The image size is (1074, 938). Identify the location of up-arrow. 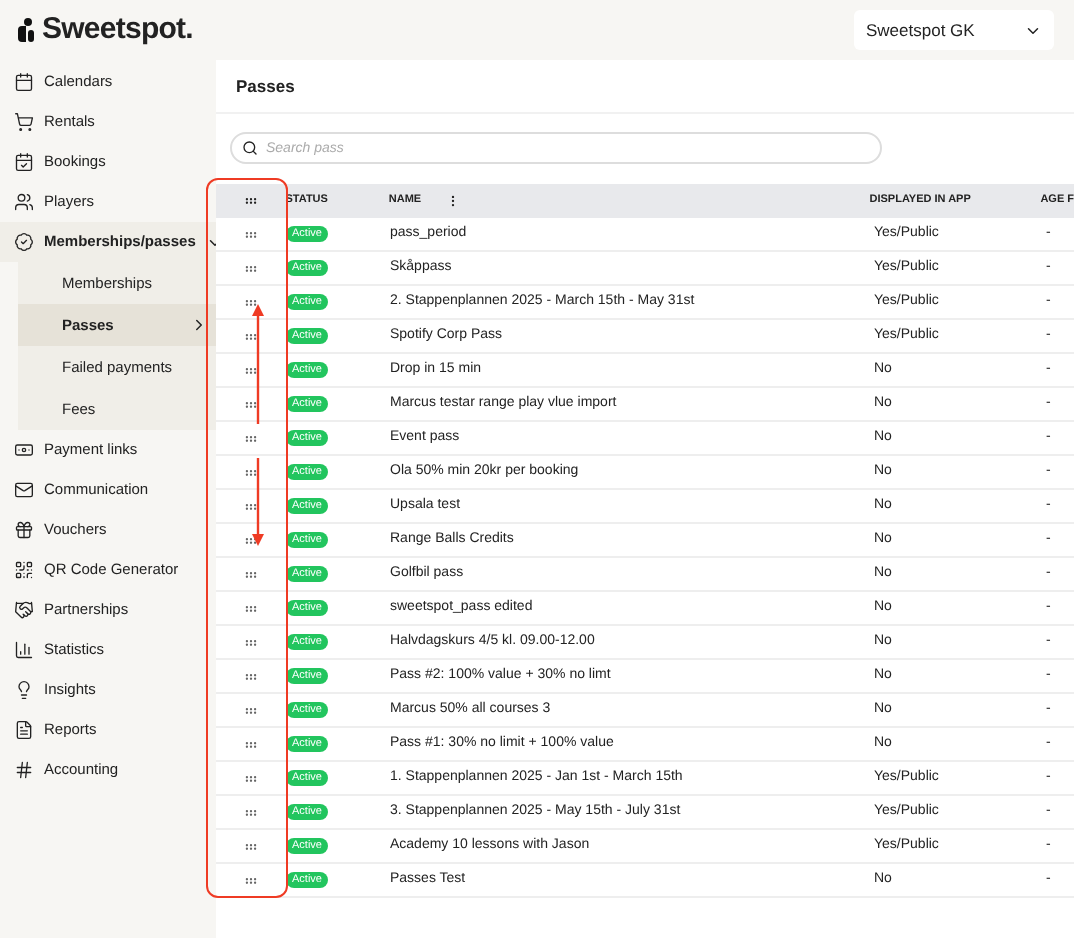
(258, 364).